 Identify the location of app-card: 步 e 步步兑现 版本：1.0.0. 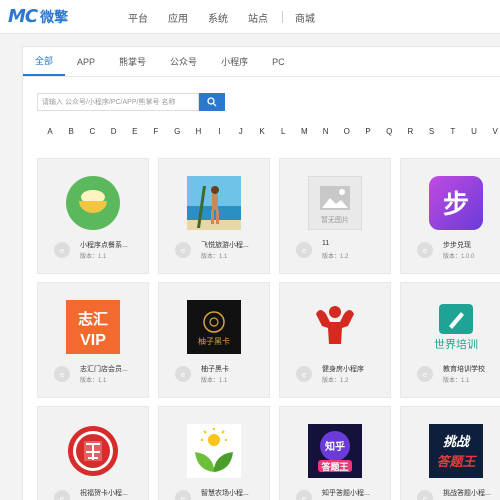
(450, 216).